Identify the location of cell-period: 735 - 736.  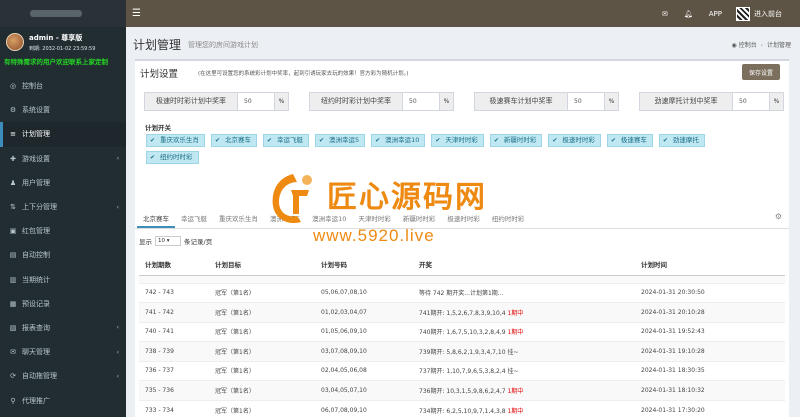
(174, 390).